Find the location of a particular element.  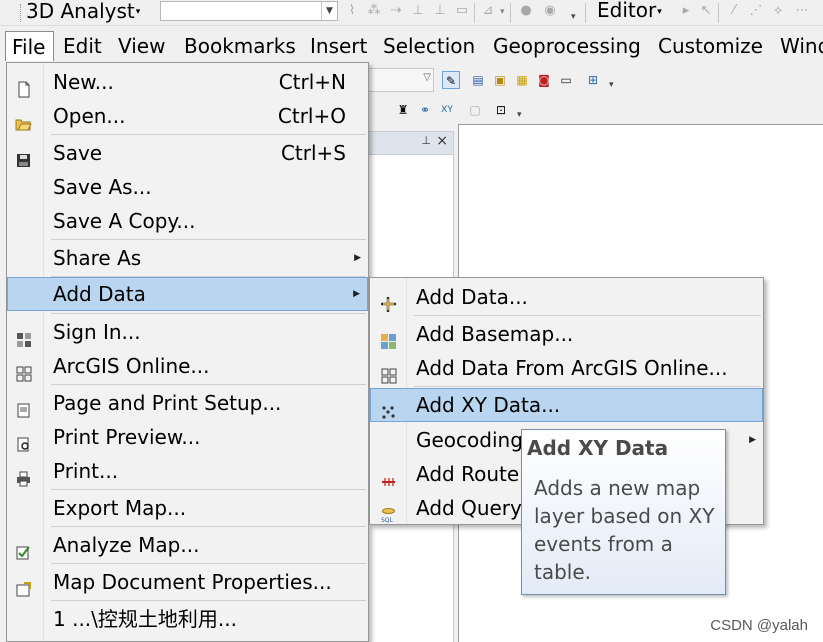

interpolate-point-icon: ⊥ is located at coordinates (418, 11).